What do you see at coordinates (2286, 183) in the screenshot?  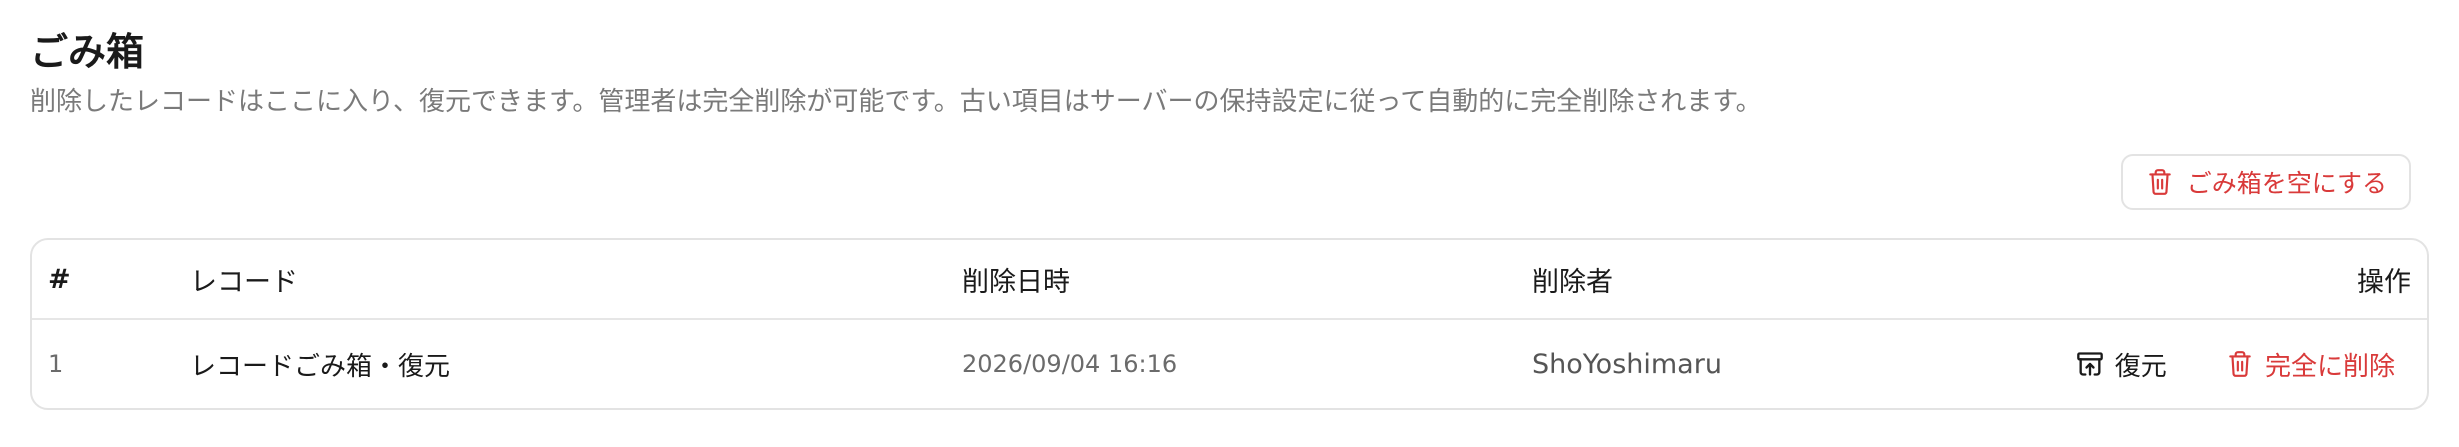 I see `empty-trash-label: ごみ箱を空にする` at bounding box center [2286, 183].